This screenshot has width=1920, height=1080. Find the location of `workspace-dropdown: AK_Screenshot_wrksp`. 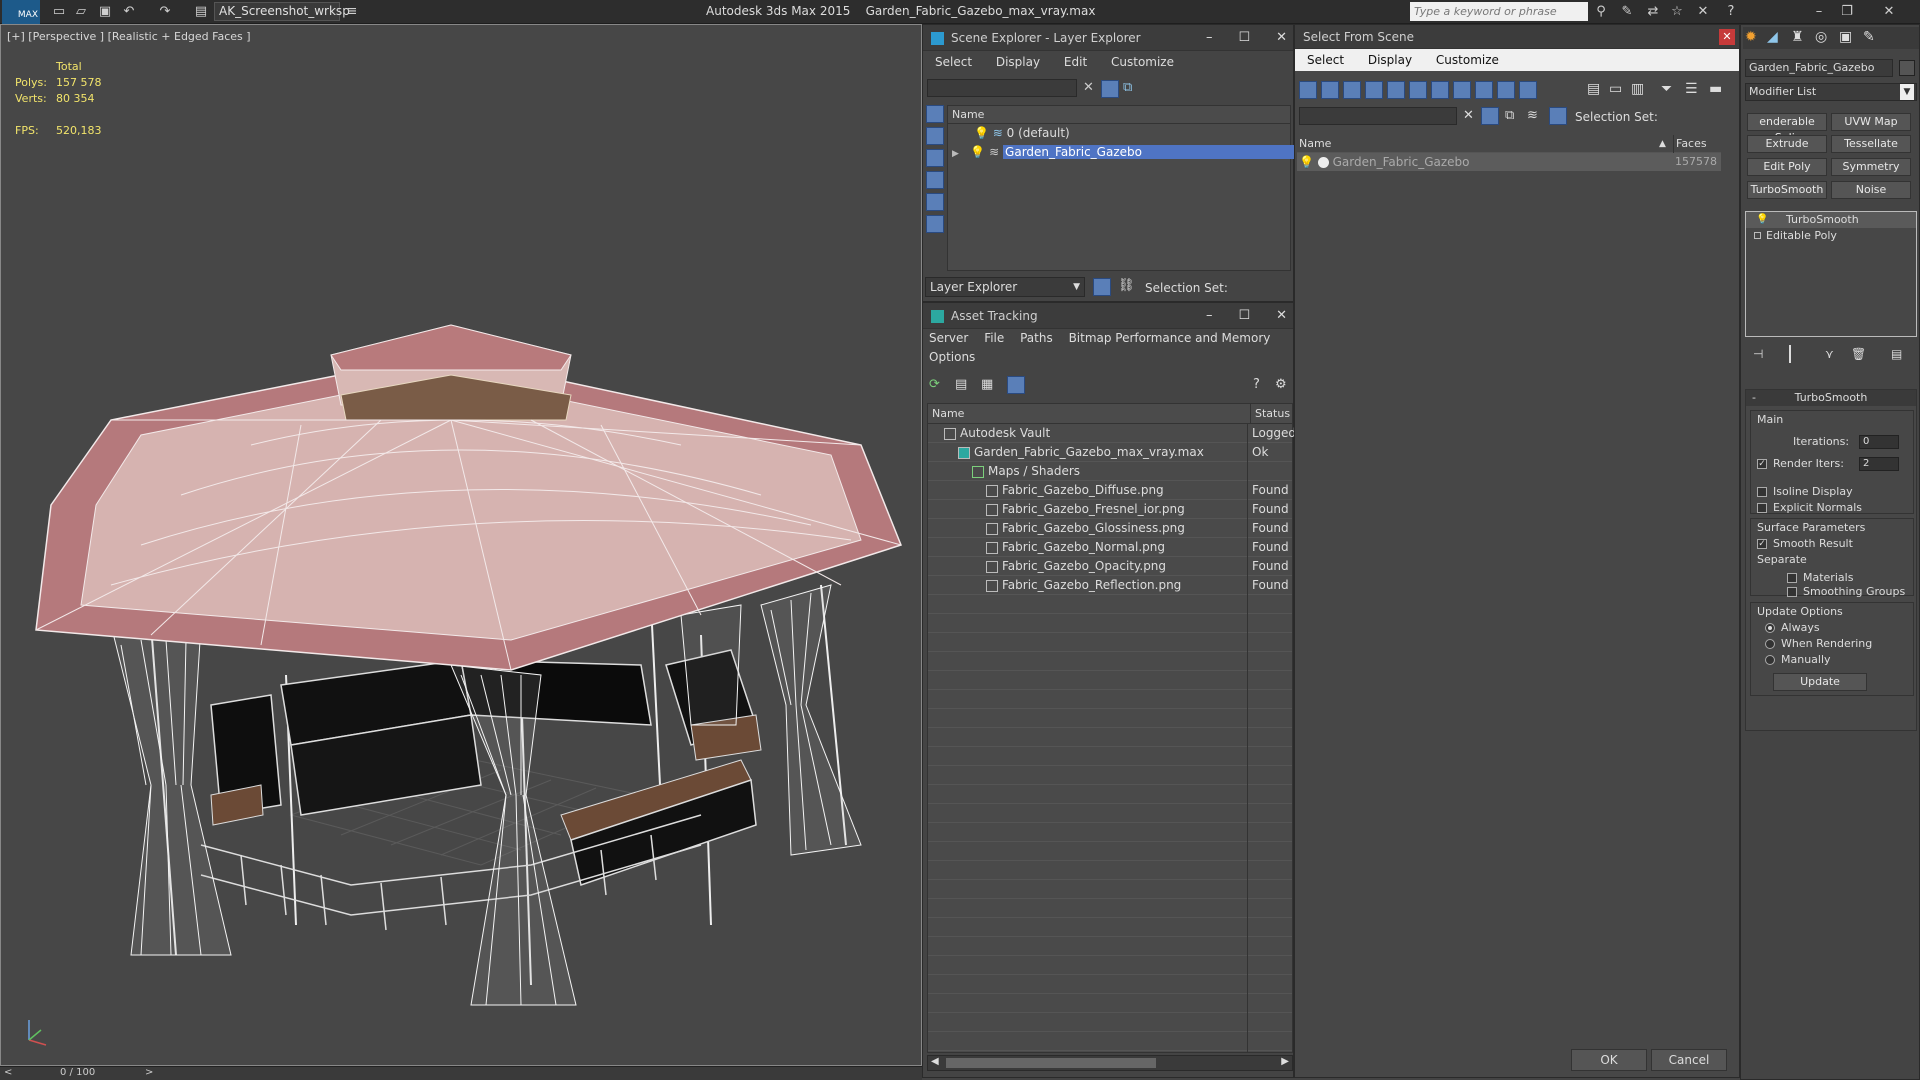

workspace-dropdown: AK_Screenshot_wrksp is located at coordinates (282, 11).